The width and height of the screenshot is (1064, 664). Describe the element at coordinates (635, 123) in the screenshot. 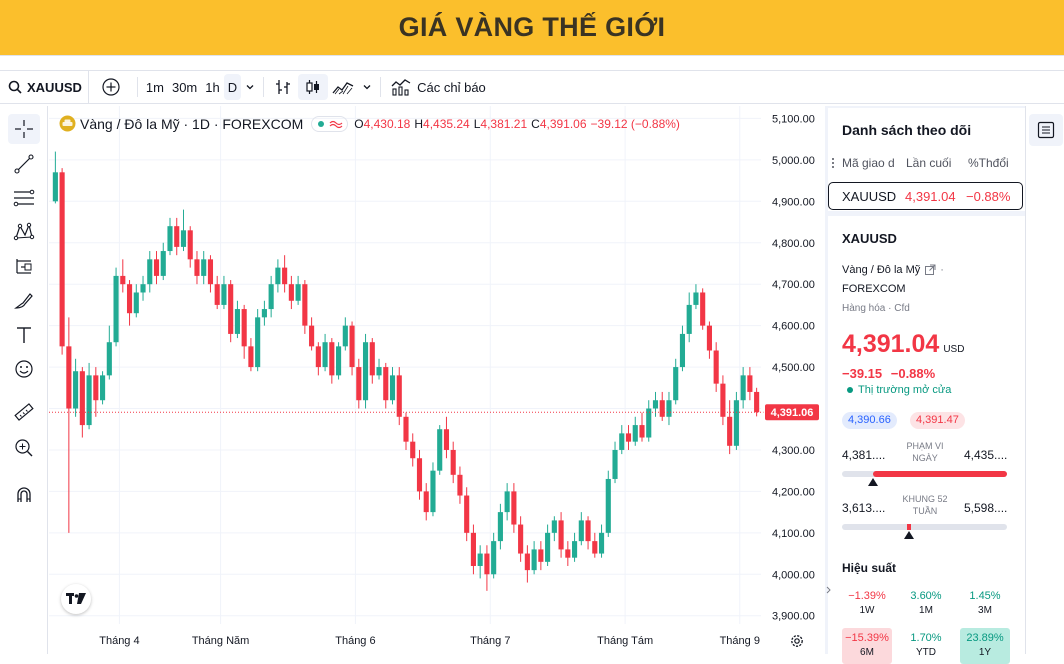

I see `legend-change: −39.12 (−0.88%)` at that location.